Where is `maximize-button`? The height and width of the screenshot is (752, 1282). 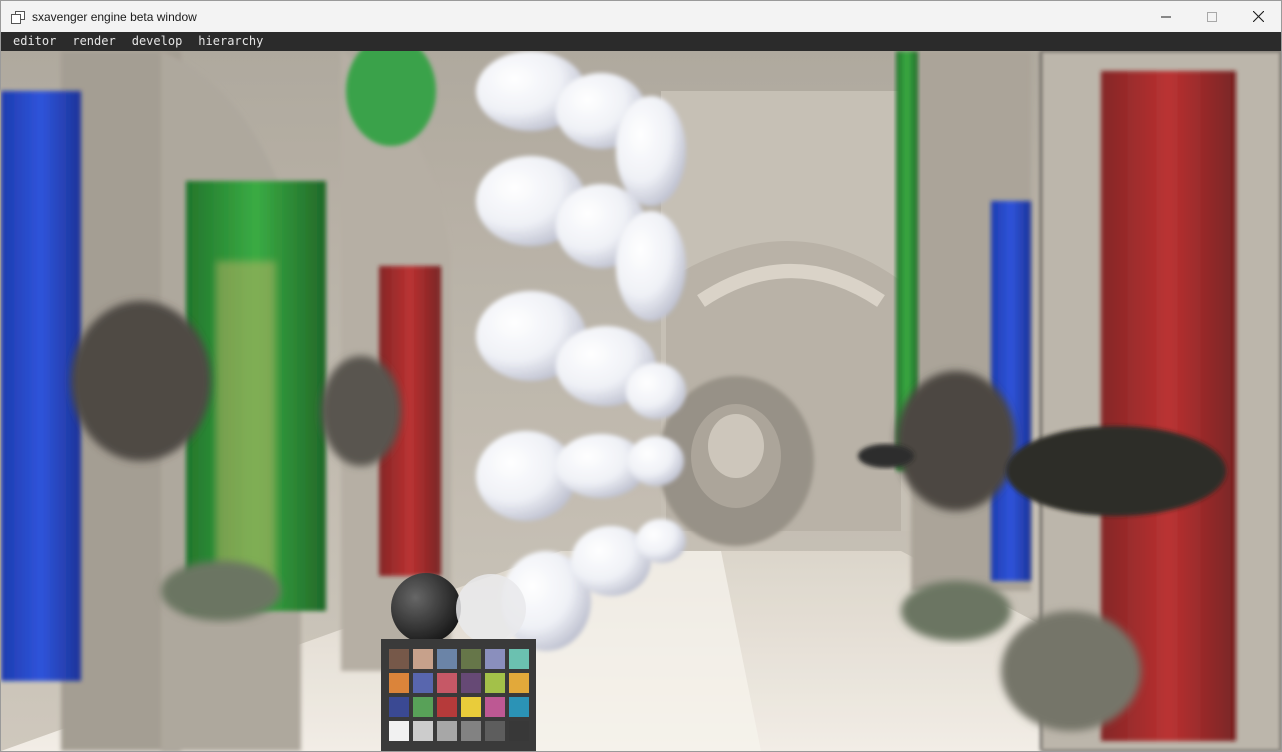 maximize-button is located at coordinates (1212, 16).